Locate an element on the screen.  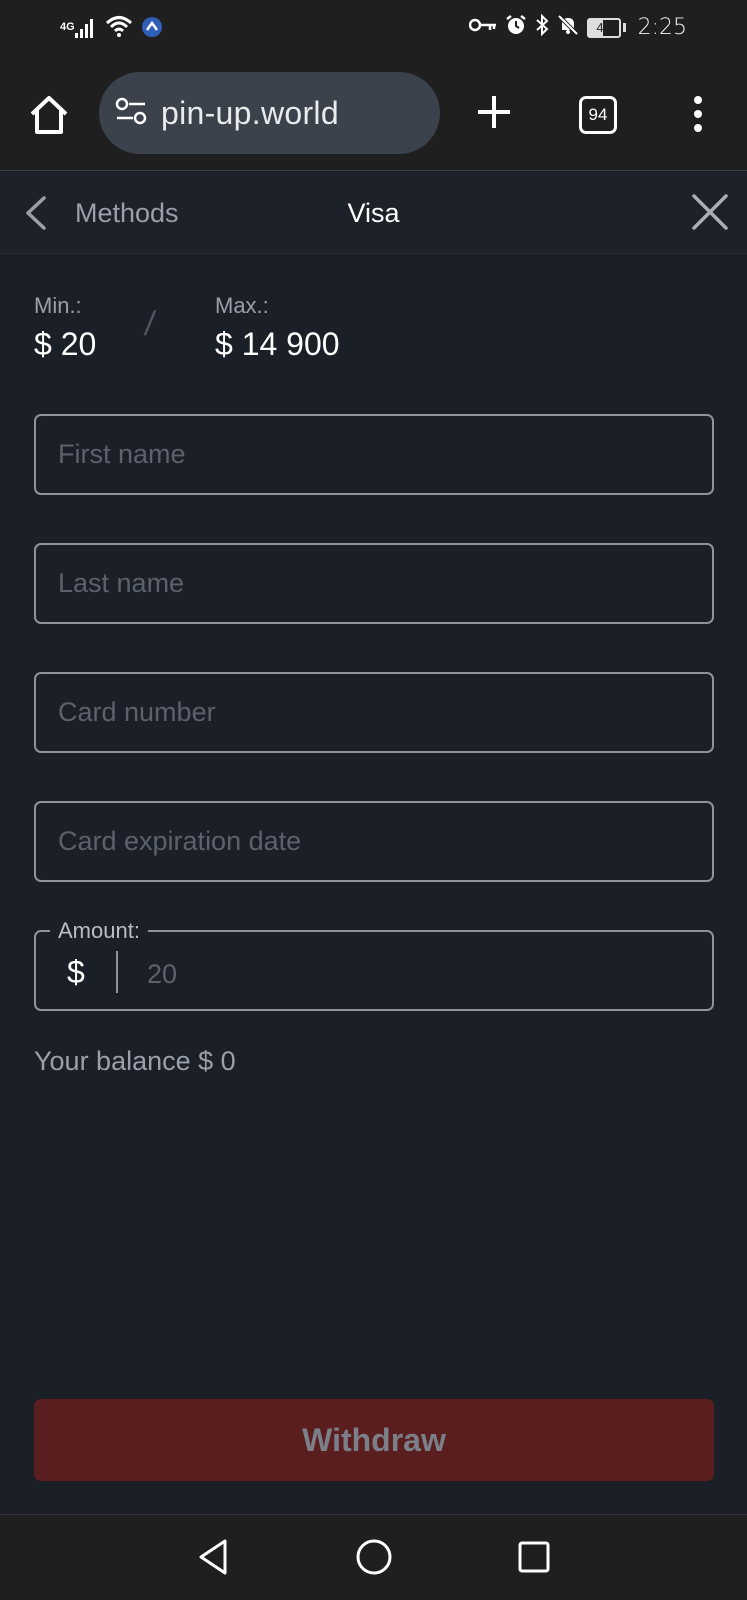
first-name-input is located at coordinates (374, 454).